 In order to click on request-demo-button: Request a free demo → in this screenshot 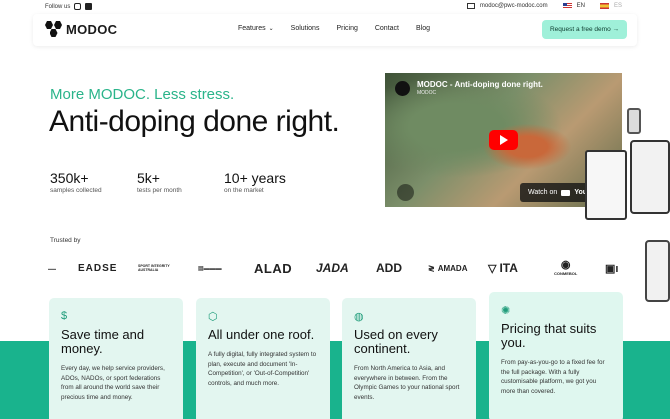, I will do `click(584, 29)`.